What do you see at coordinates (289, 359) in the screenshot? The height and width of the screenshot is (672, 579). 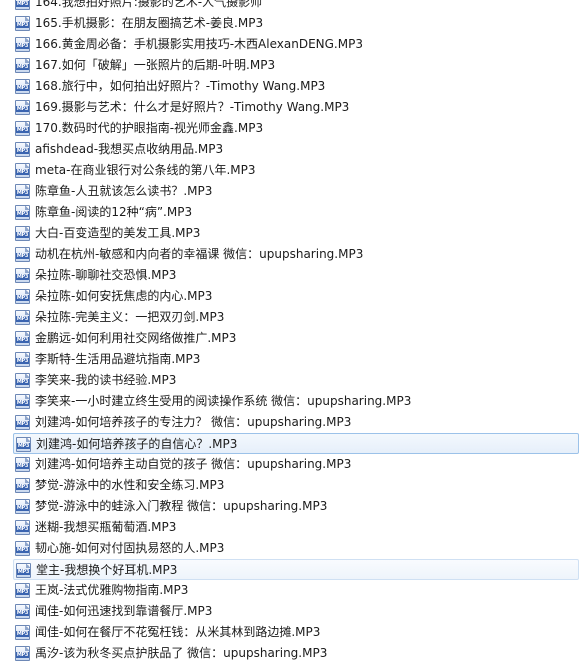 I see `file-row: MP3 李斯特-生活用品避坑指南.MP3` at bounding box center [289, 359].